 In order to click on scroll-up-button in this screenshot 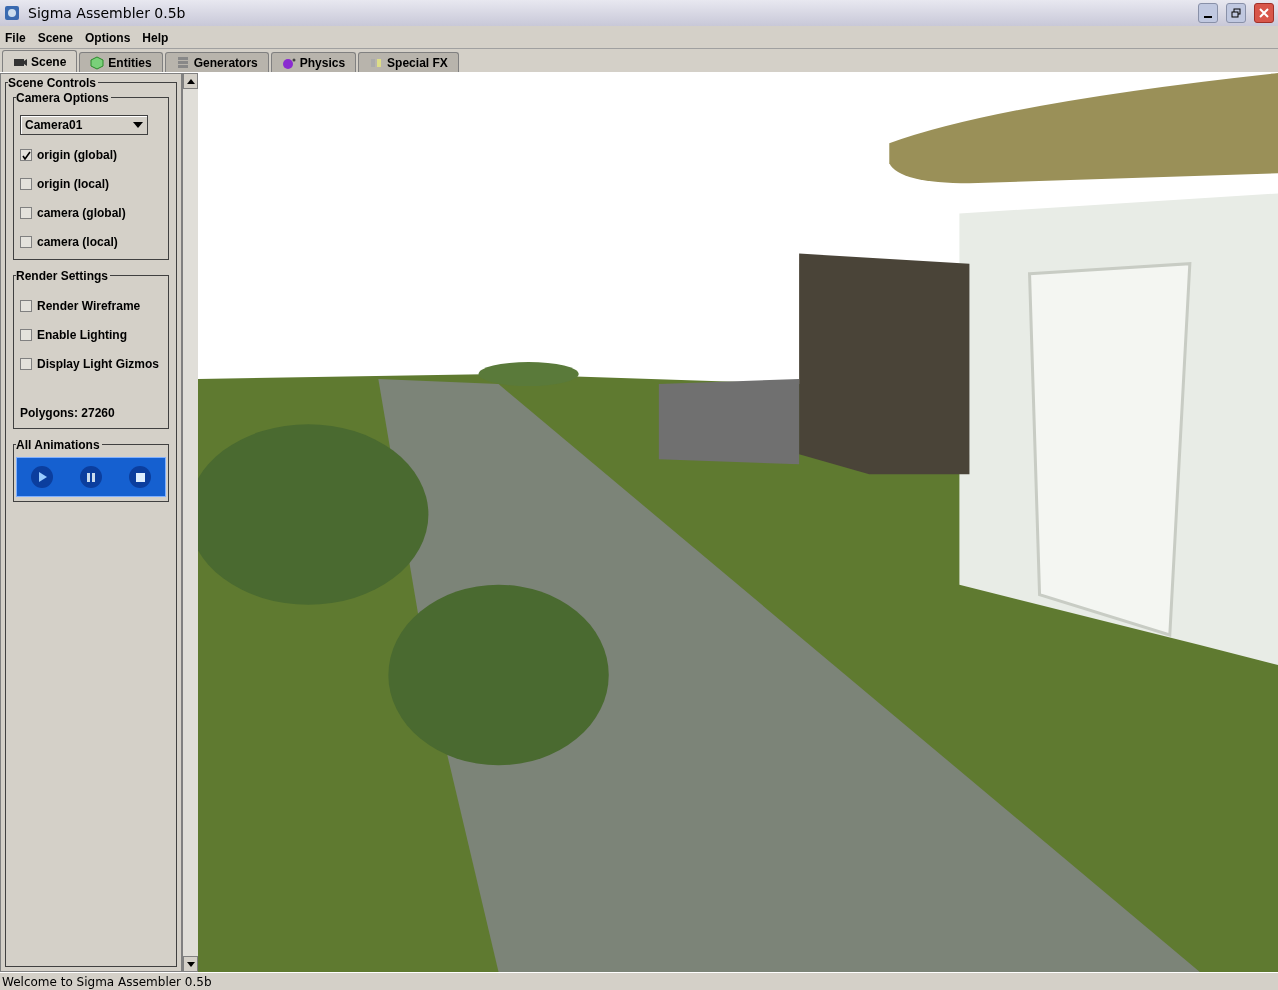, I will do `click(190, 81)`.